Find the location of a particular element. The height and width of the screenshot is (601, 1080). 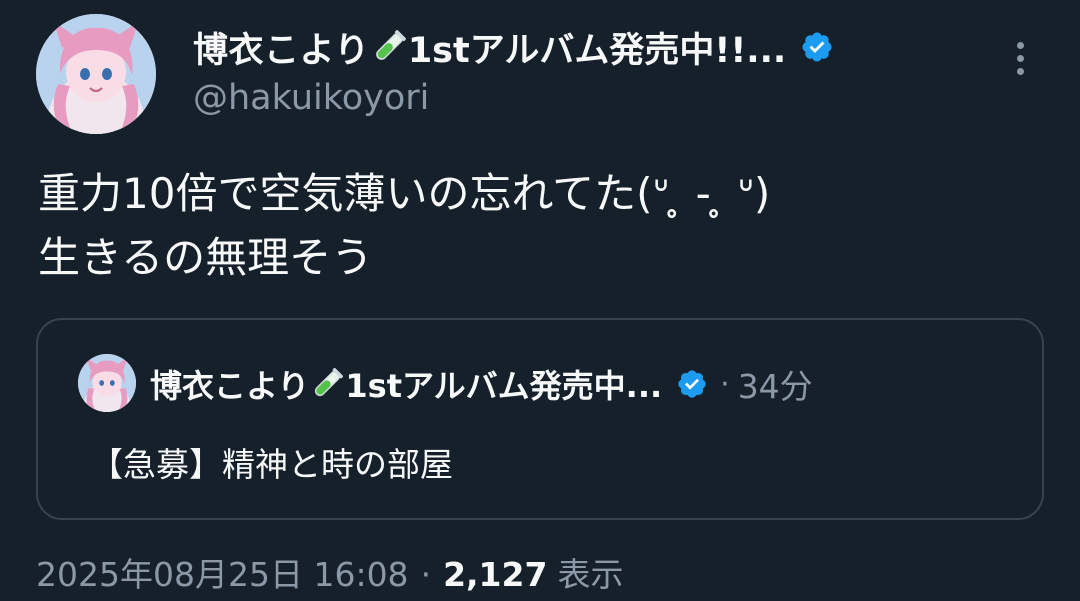

quoted-author-row: 博衣こより 1stアルバム発売中... · 34分 is located at coordinates (481, 384).